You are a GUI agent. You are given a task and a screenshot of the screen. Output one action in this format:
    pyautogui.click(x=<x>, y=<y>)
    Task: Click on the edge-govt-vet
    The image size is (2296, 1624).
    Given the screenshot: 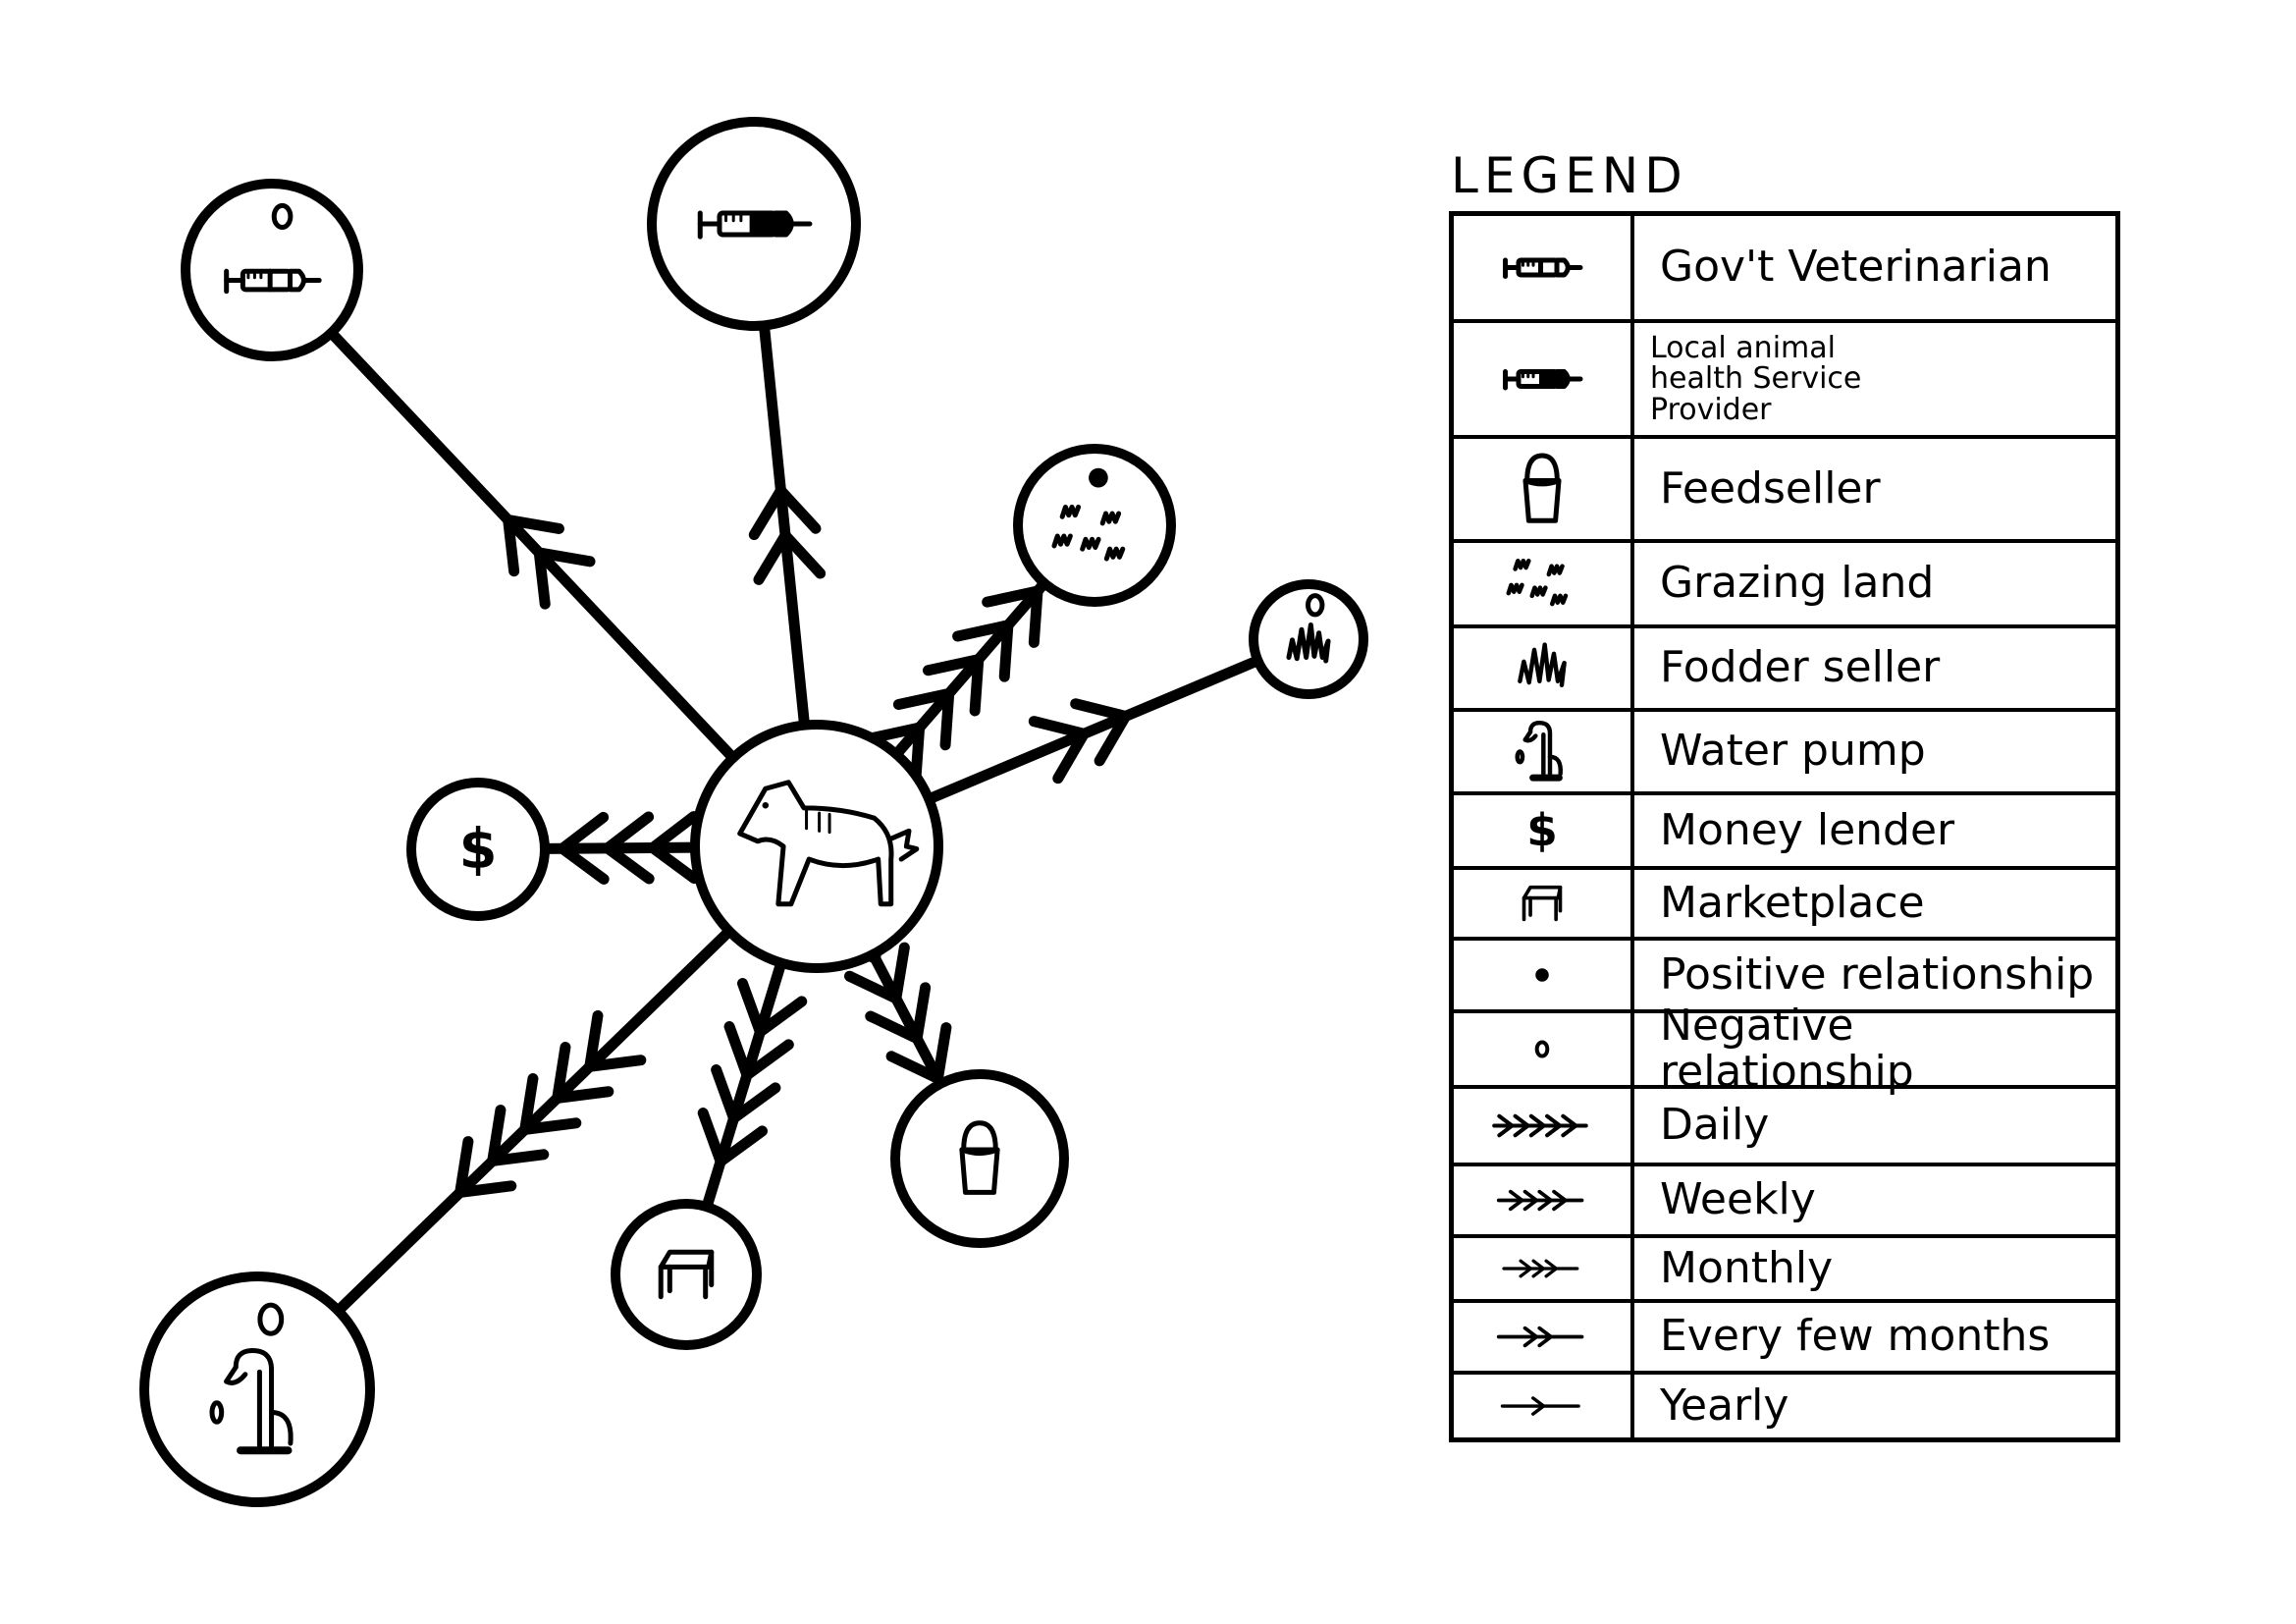 What is the action you would take?
    pyautogui.click(x=532, y=545)
    